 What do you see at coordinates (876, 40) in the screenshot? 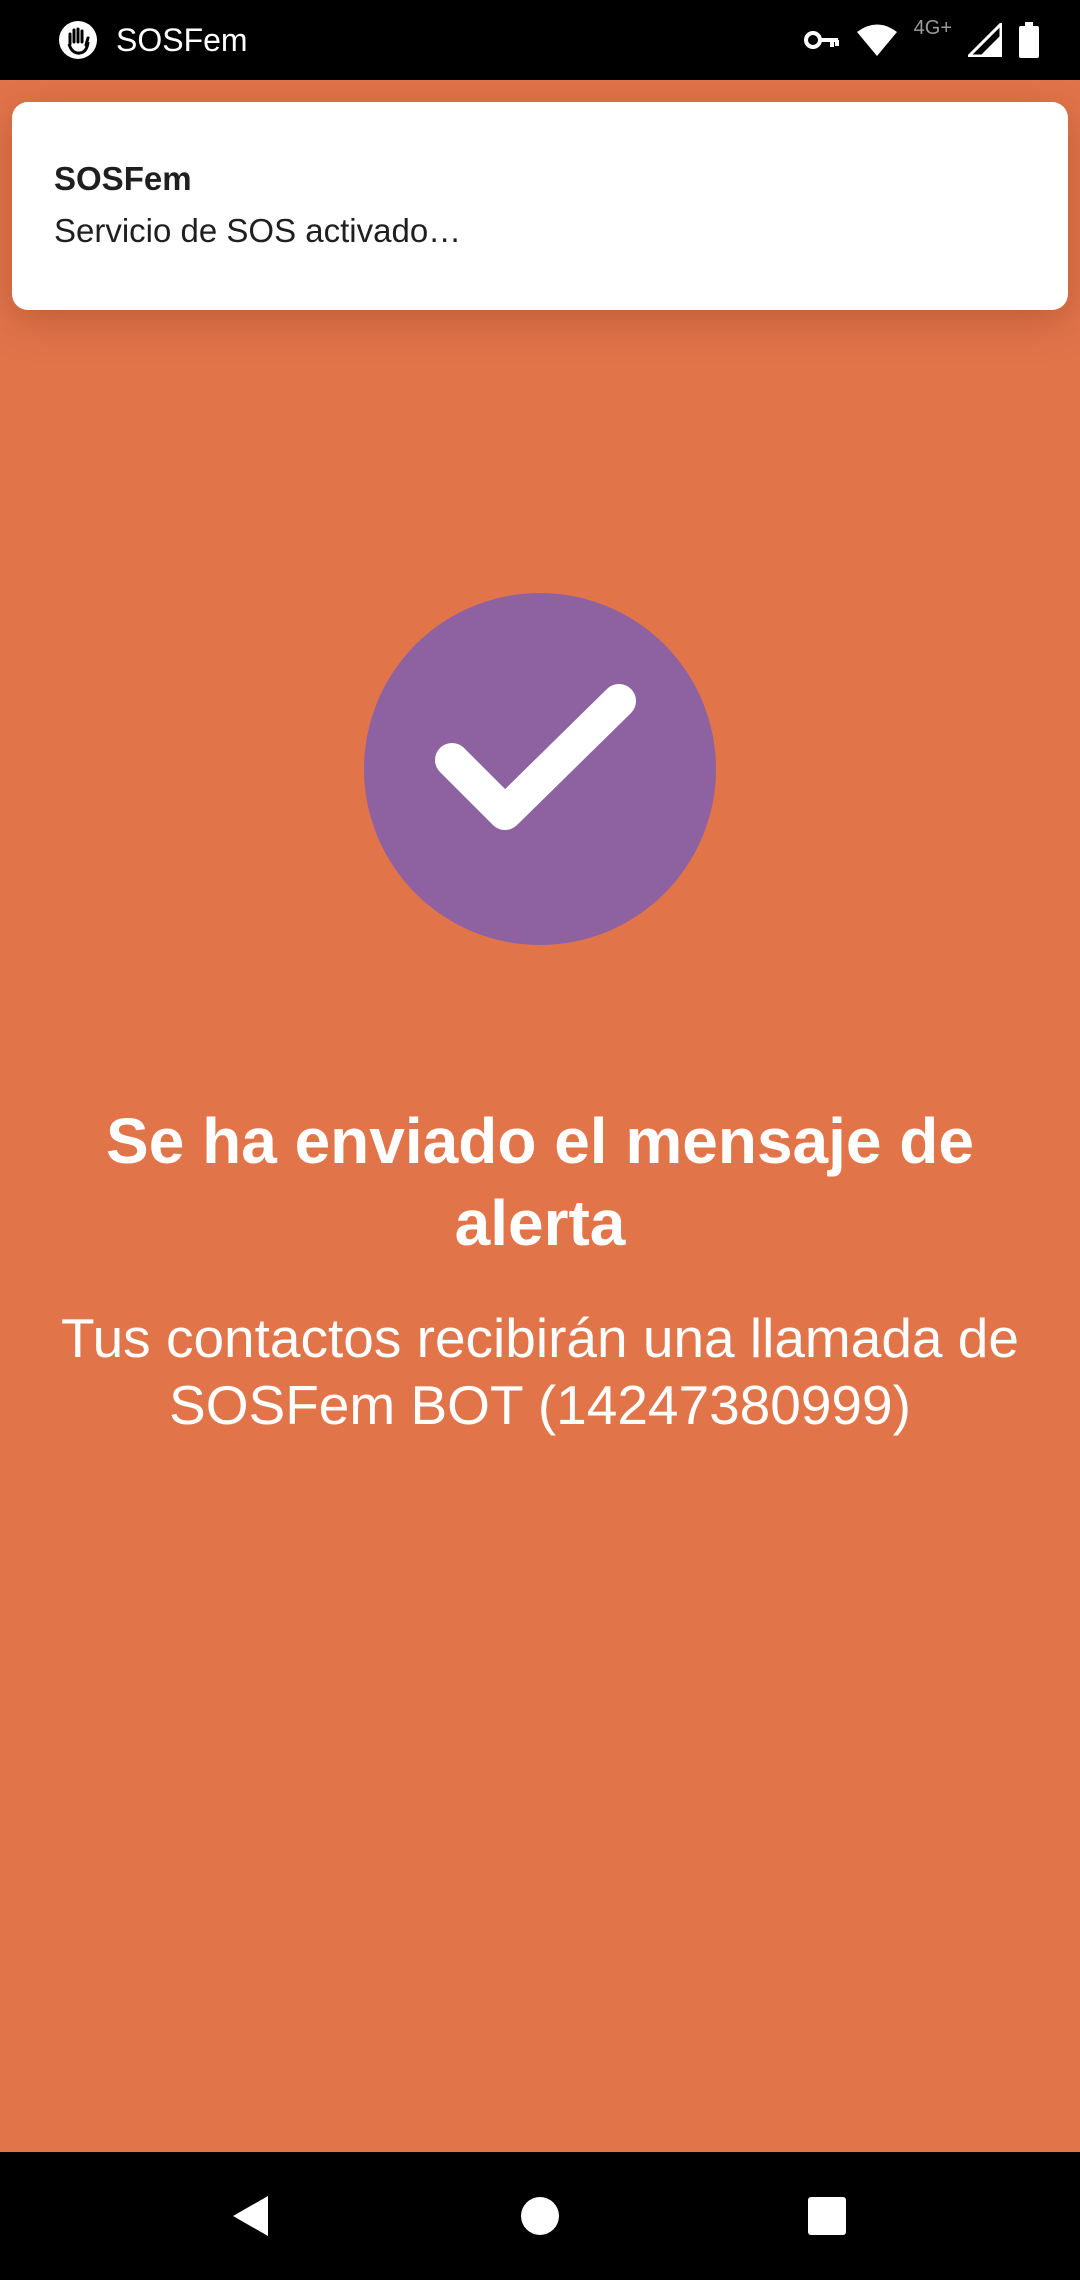
I see `wifi-icon` at bounding box center [876, 40].